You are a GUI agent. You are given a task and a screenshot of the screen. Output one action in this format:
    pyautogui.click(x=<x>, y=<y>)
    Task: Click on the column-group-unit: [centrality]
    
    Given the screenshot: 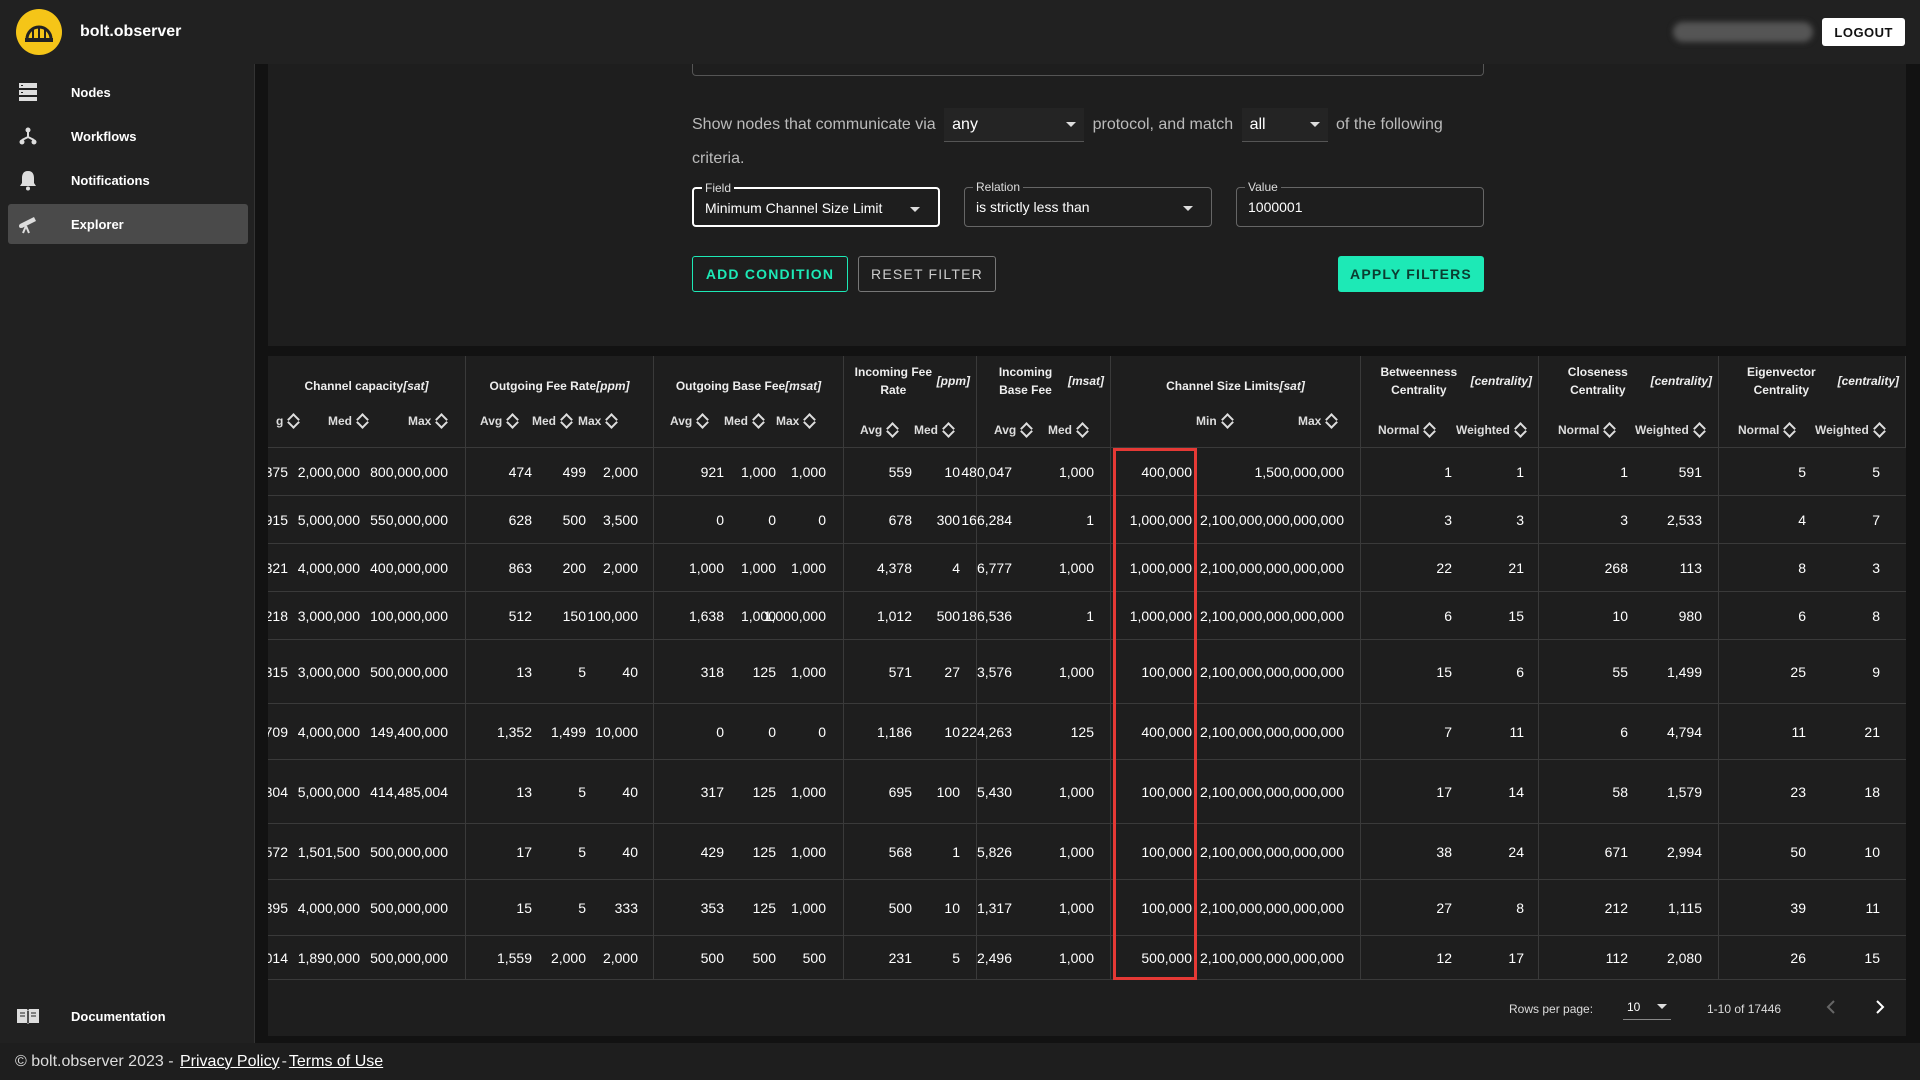 What is the action you would take?
    pyautogui.click(x=1501, y=381)
    